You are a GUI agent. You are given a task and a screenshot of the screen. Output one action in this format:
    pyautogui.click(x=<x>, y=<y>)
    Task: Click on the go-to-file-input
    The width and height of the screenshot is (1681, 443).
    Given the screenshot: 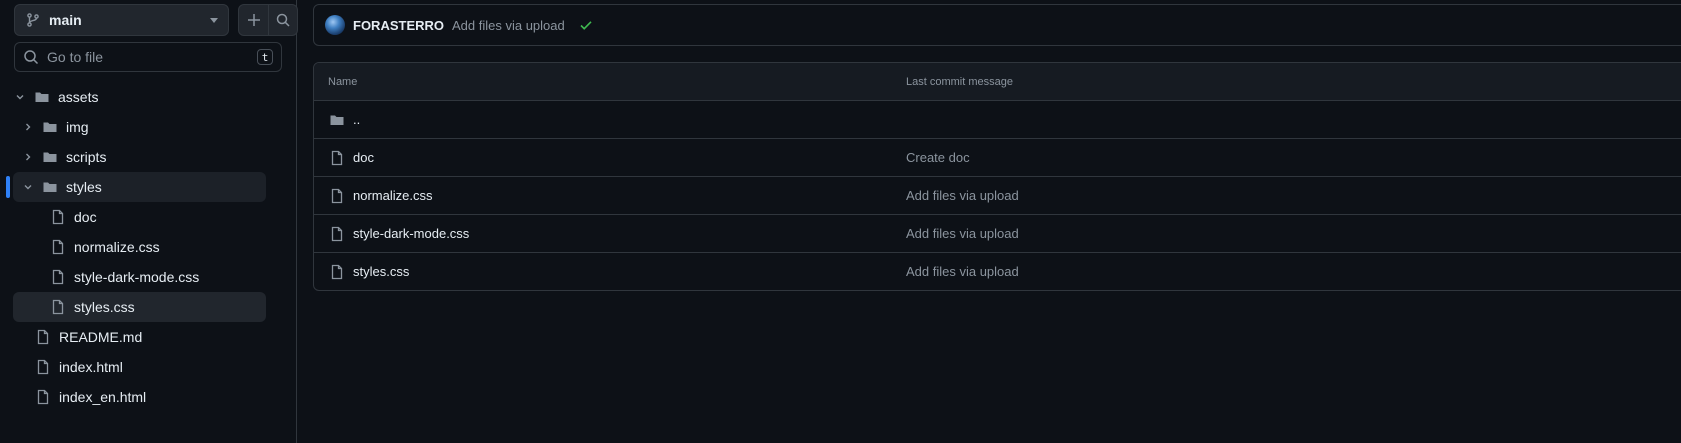 What is the action you would take?
    pyautogui.click(x=152, y=57)
    